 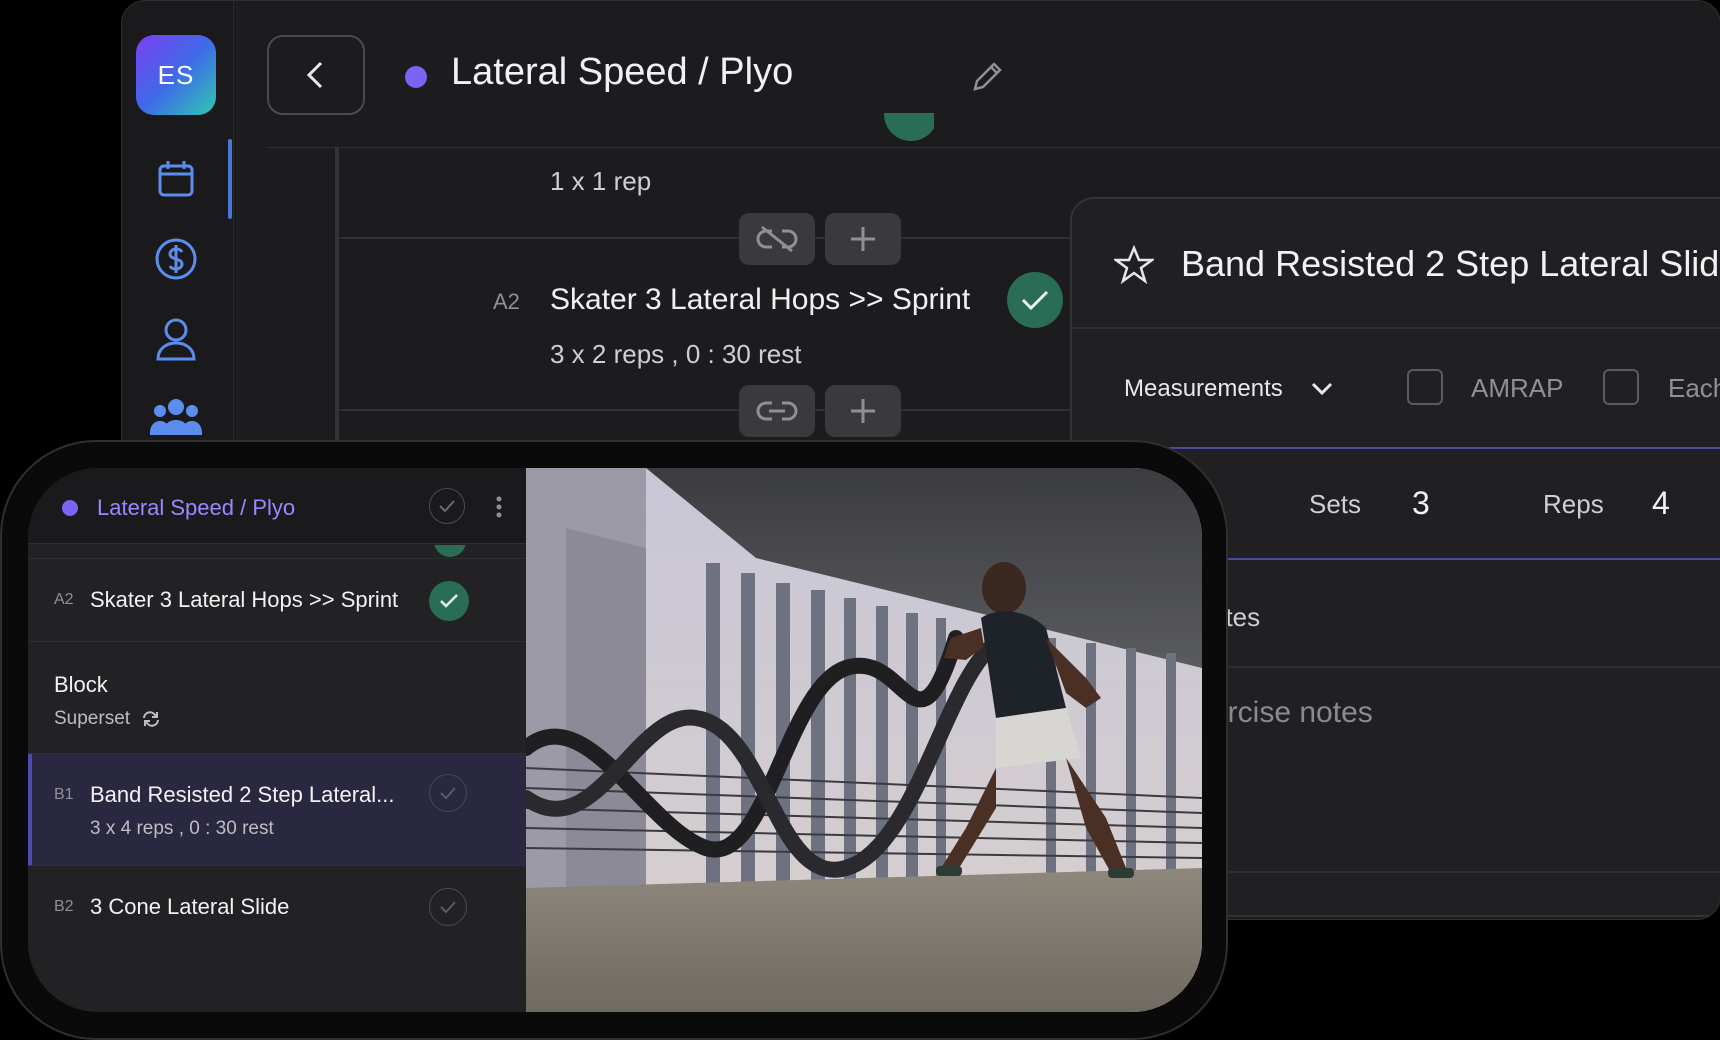 I want to click on reps-input: 4, so click(x=1661, y=503).